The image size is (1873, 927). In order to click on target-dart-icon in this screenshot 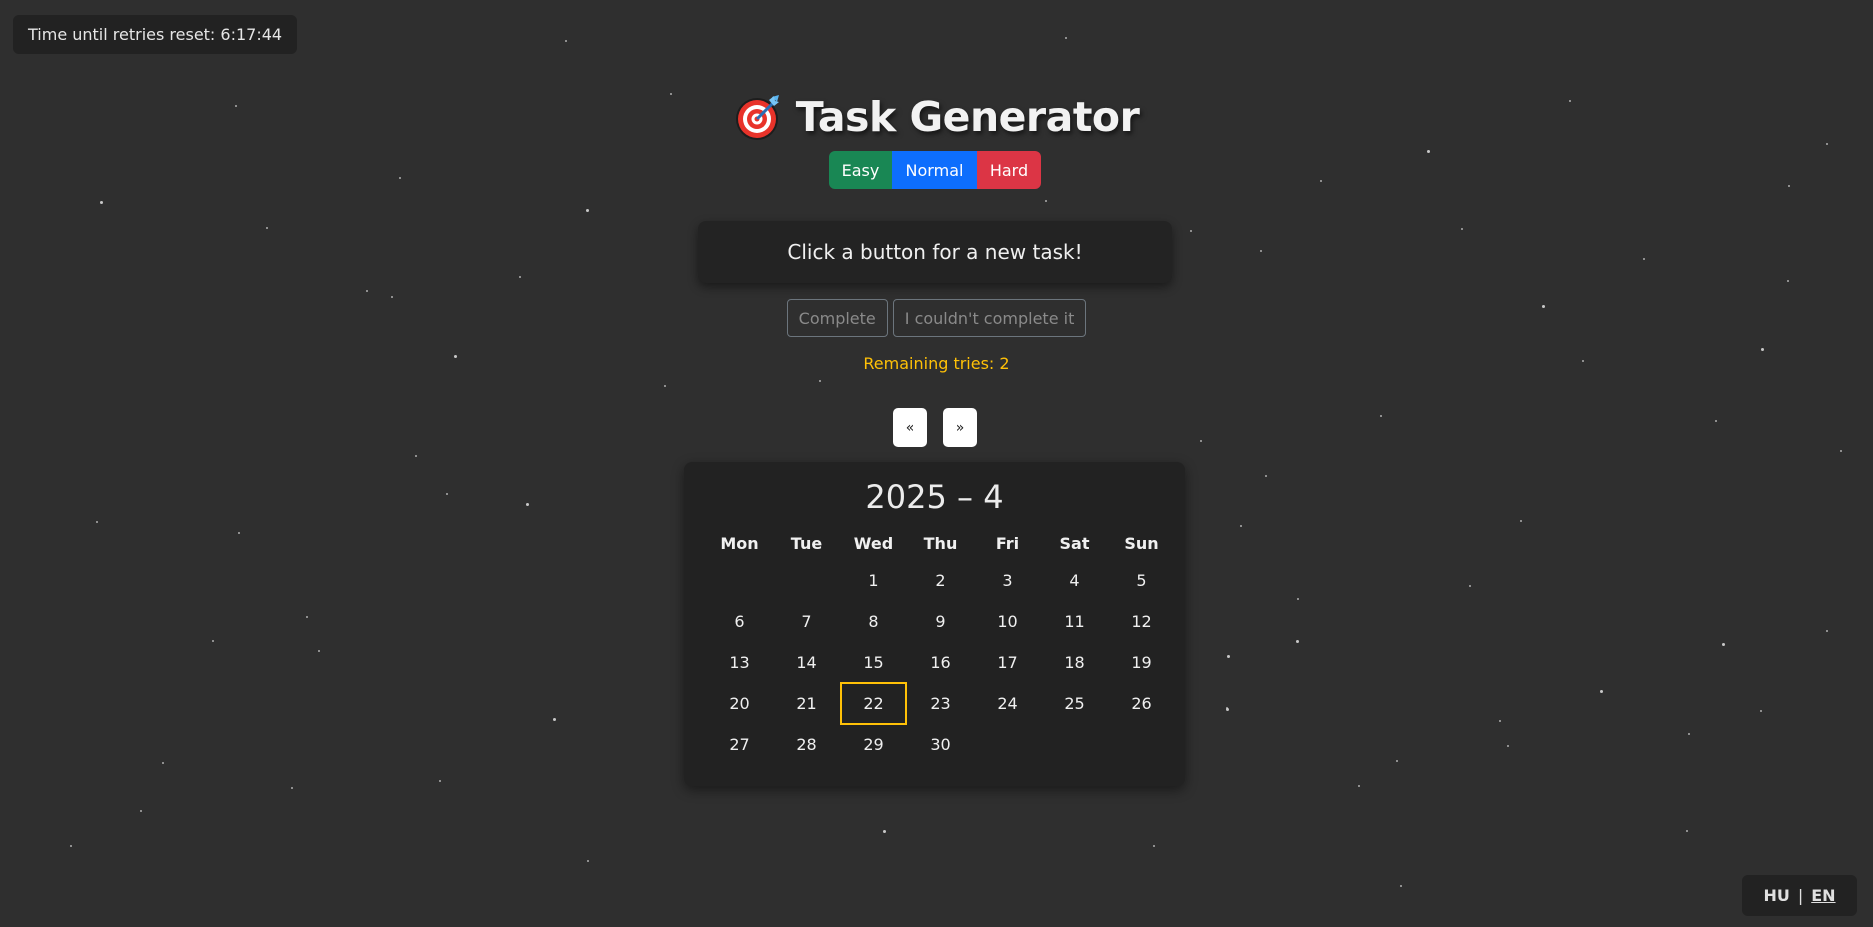, I will do `click(757, 117)`.